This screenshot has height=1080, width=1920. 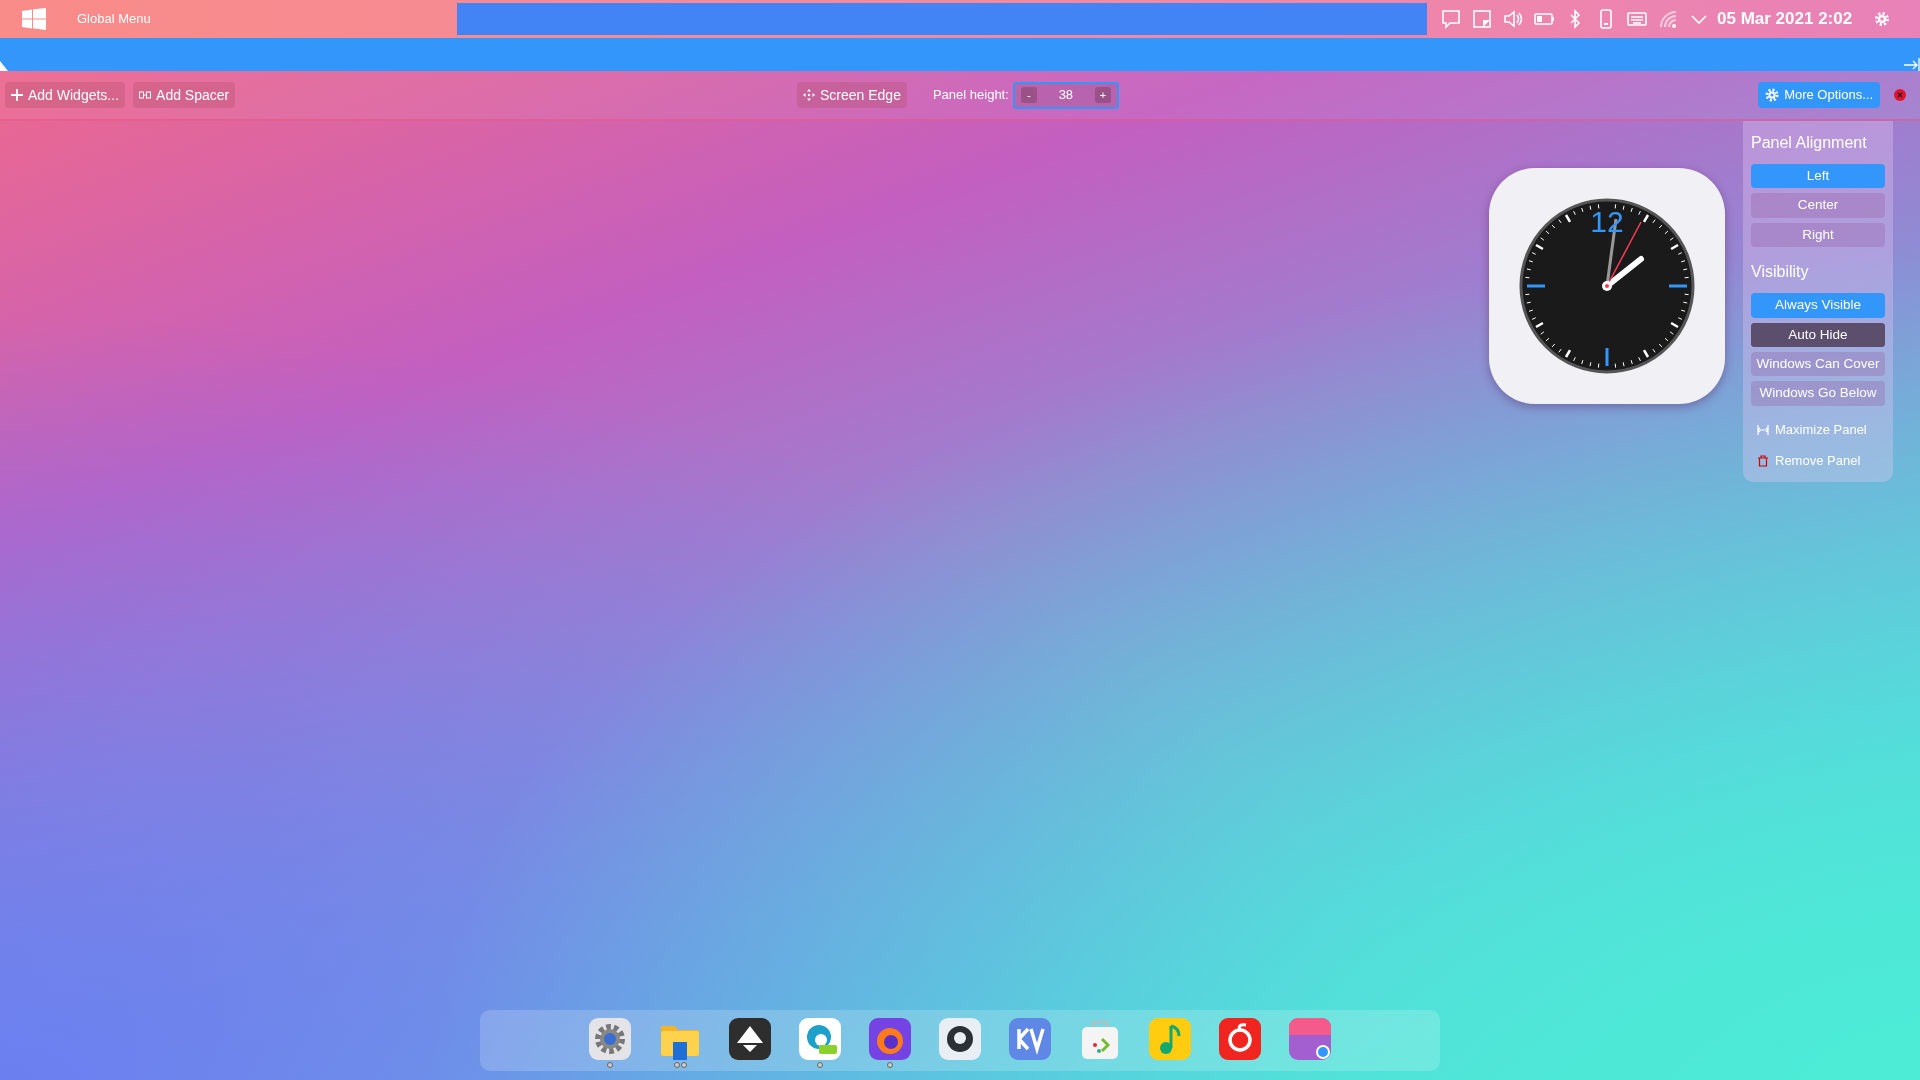 What do you see at coordinates (1763, 429) in the screenshot?
I see `maximize-icon` at bounding box center [1763, 429].